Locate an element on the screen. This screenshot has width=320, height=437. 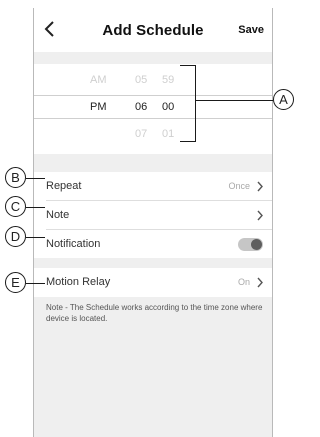
minute-value: 01 is located at coordinates (168, 134).